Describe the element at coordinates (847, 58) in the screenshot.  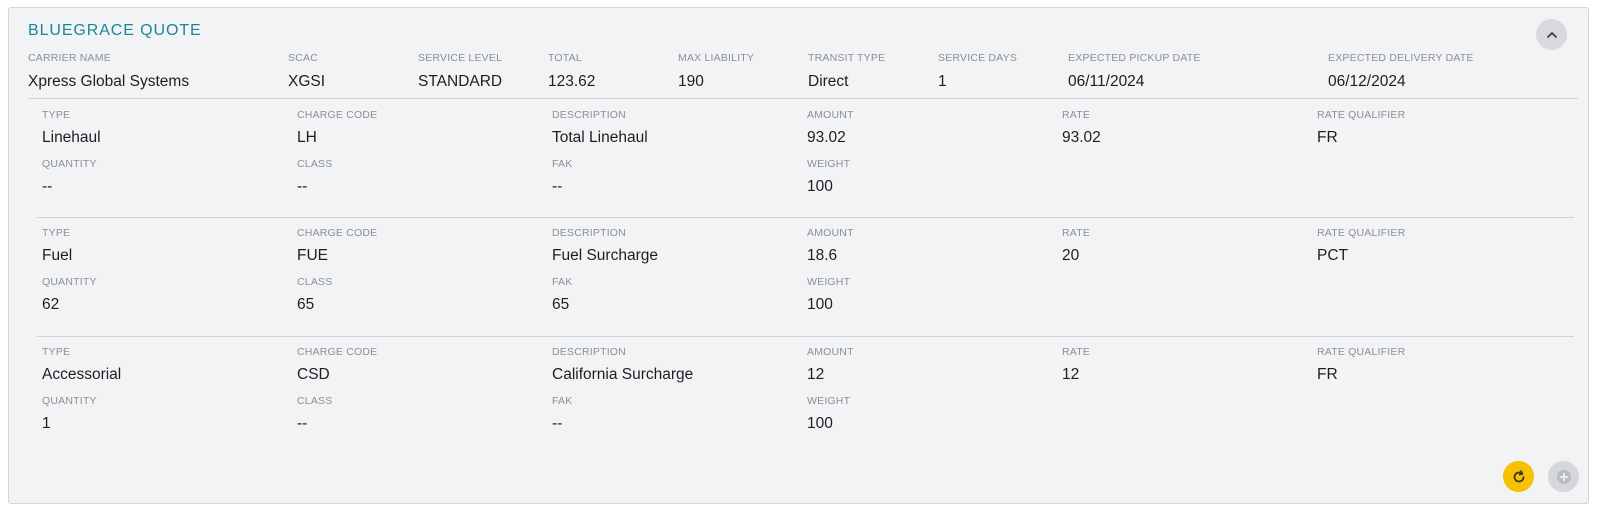
I see `transit-type-label: TRANSIT TYPE` at that location.